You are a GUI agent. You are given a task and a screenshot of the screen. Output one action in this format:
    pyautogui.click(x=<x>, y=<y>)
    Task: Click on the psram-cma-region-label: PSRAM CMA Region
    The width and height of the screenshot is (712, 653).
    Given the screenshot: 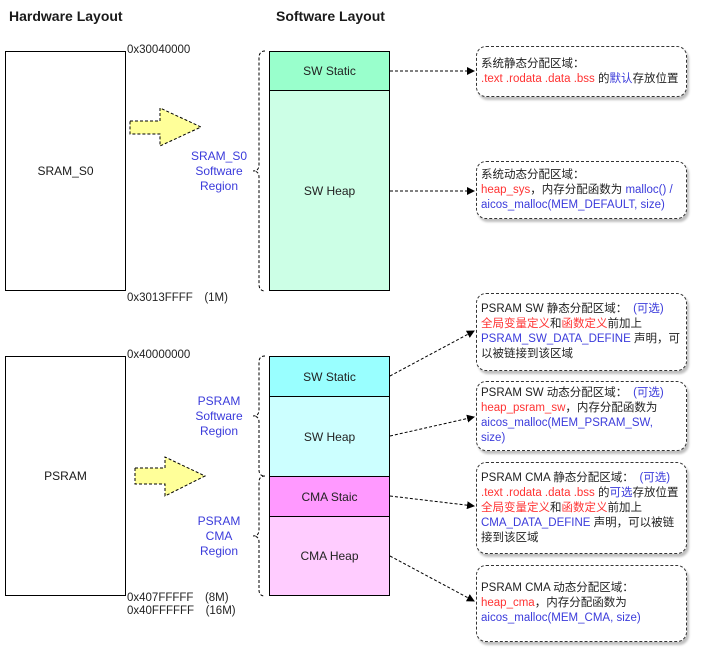 What is the action you would take?
    pyautogui.click(x=219, y=536)
    